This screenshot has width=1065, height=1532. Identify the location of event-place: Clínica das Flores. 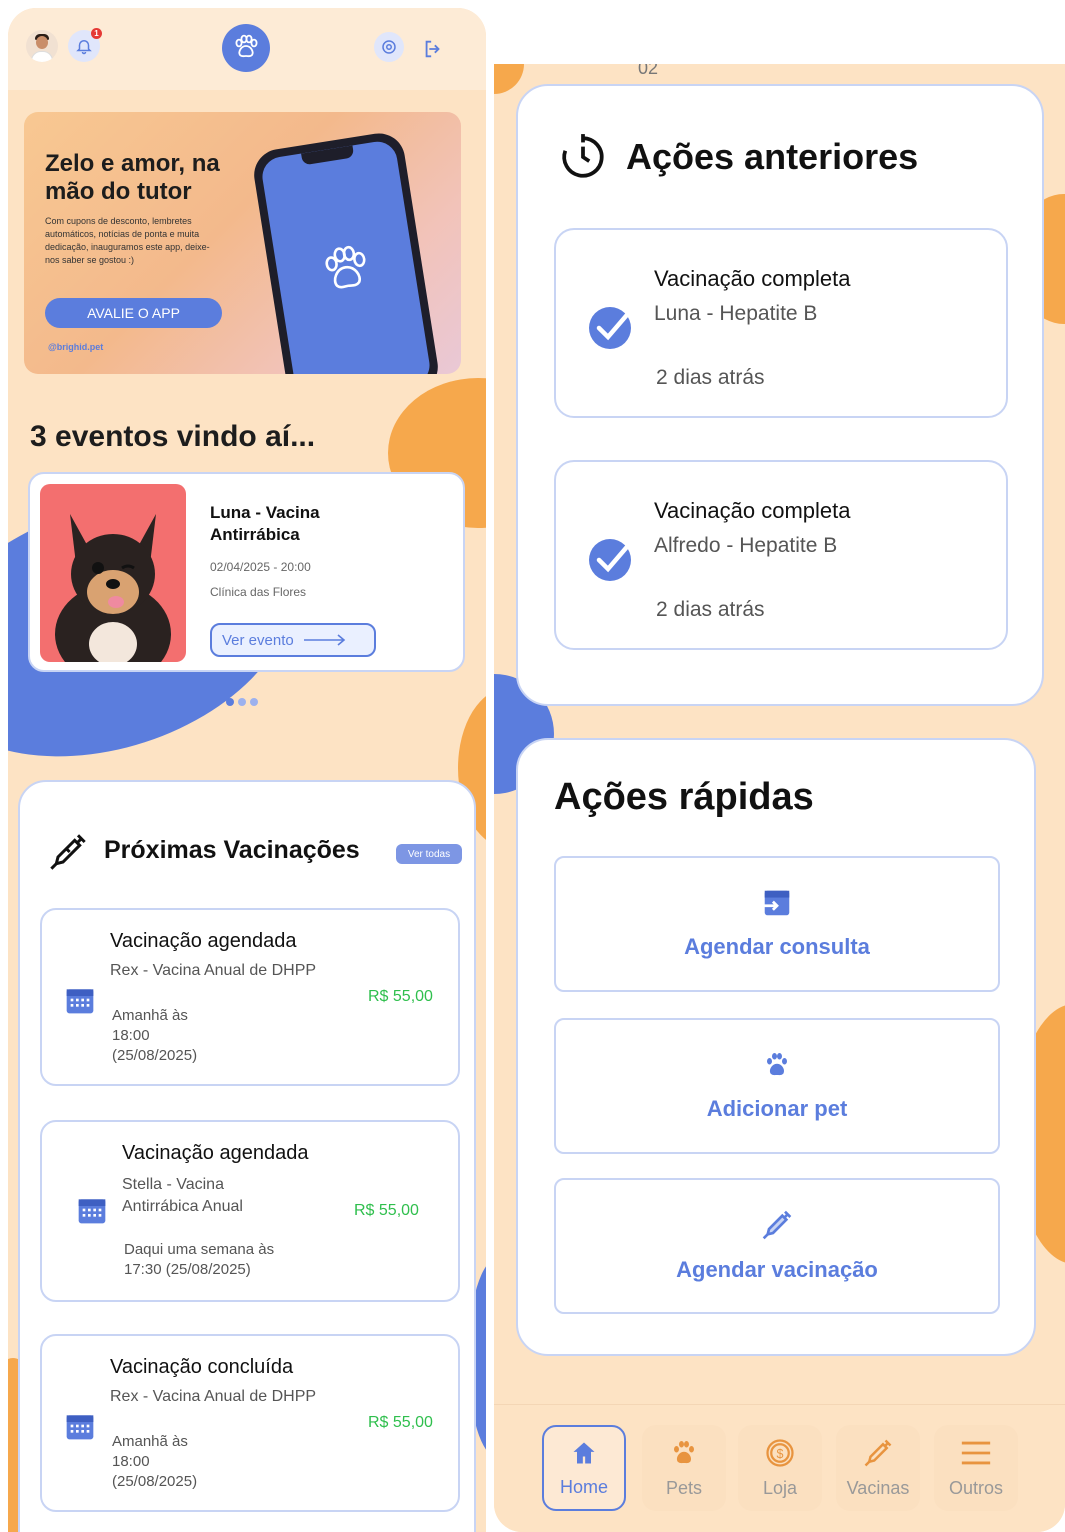
(258, 592).